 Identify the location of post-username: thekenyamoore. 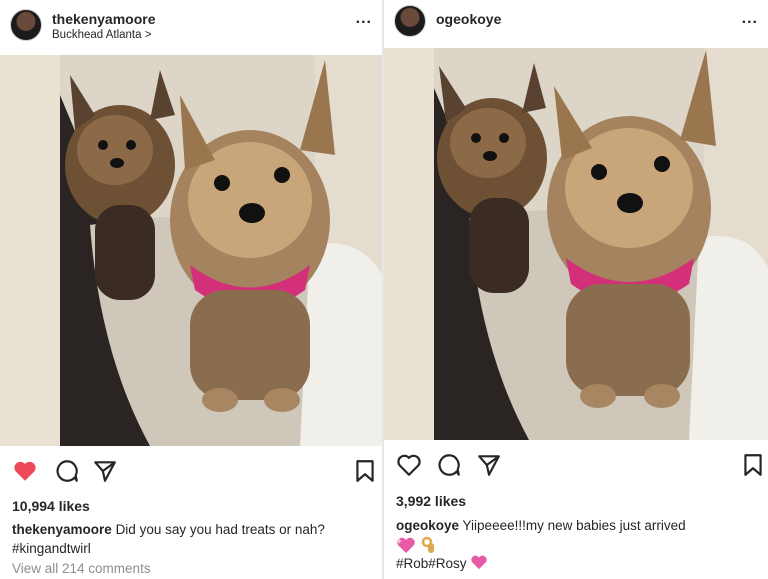
(103, 19).